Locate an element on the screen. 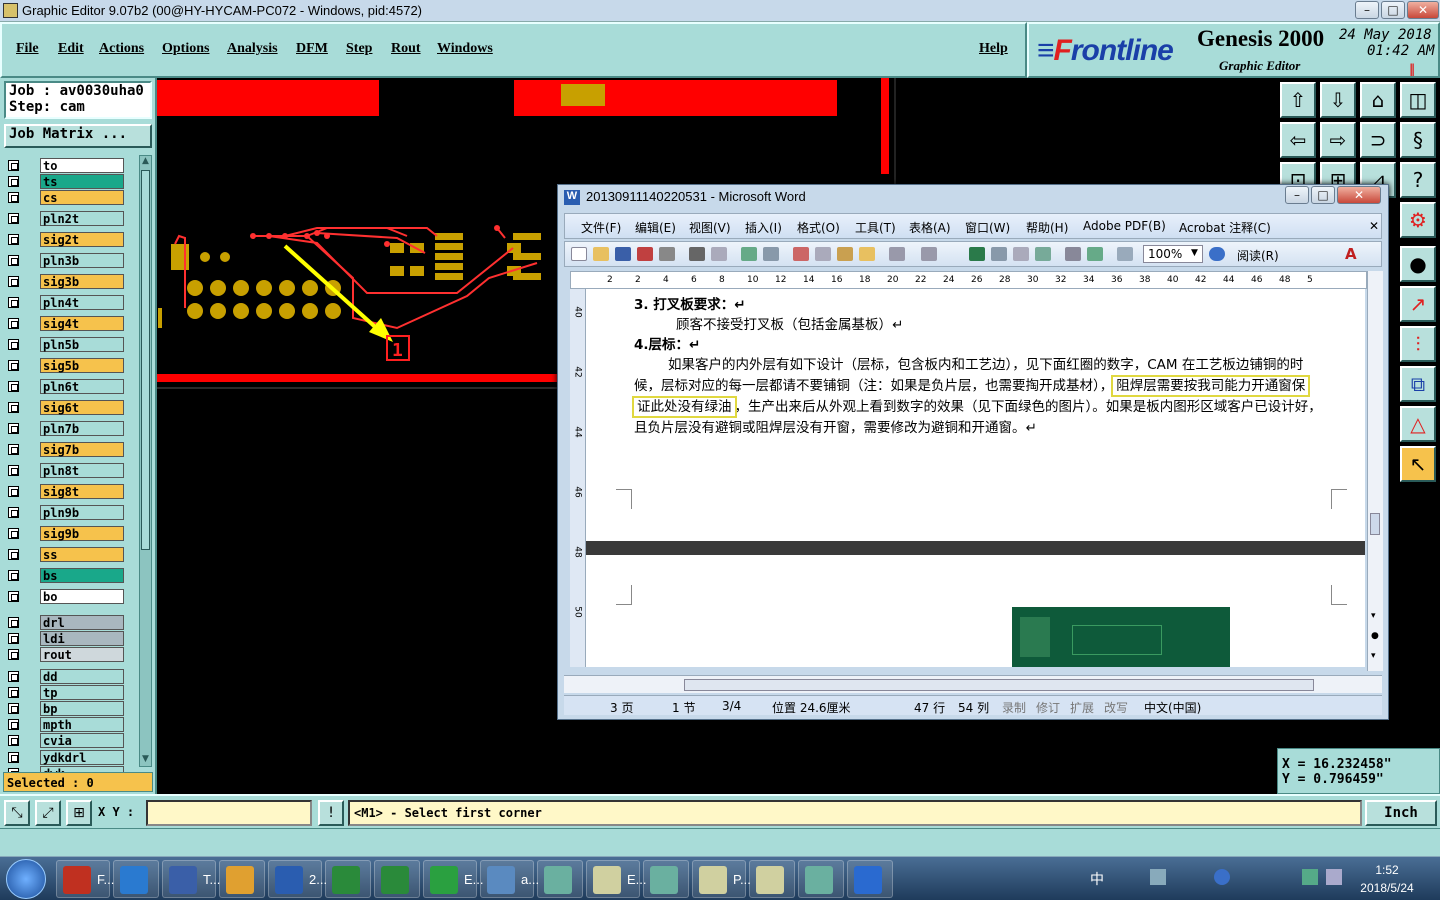 The height and width of the screenshot is (900, 1440). word-menu-item: 视图(V) is located at coordinates (710, 227).